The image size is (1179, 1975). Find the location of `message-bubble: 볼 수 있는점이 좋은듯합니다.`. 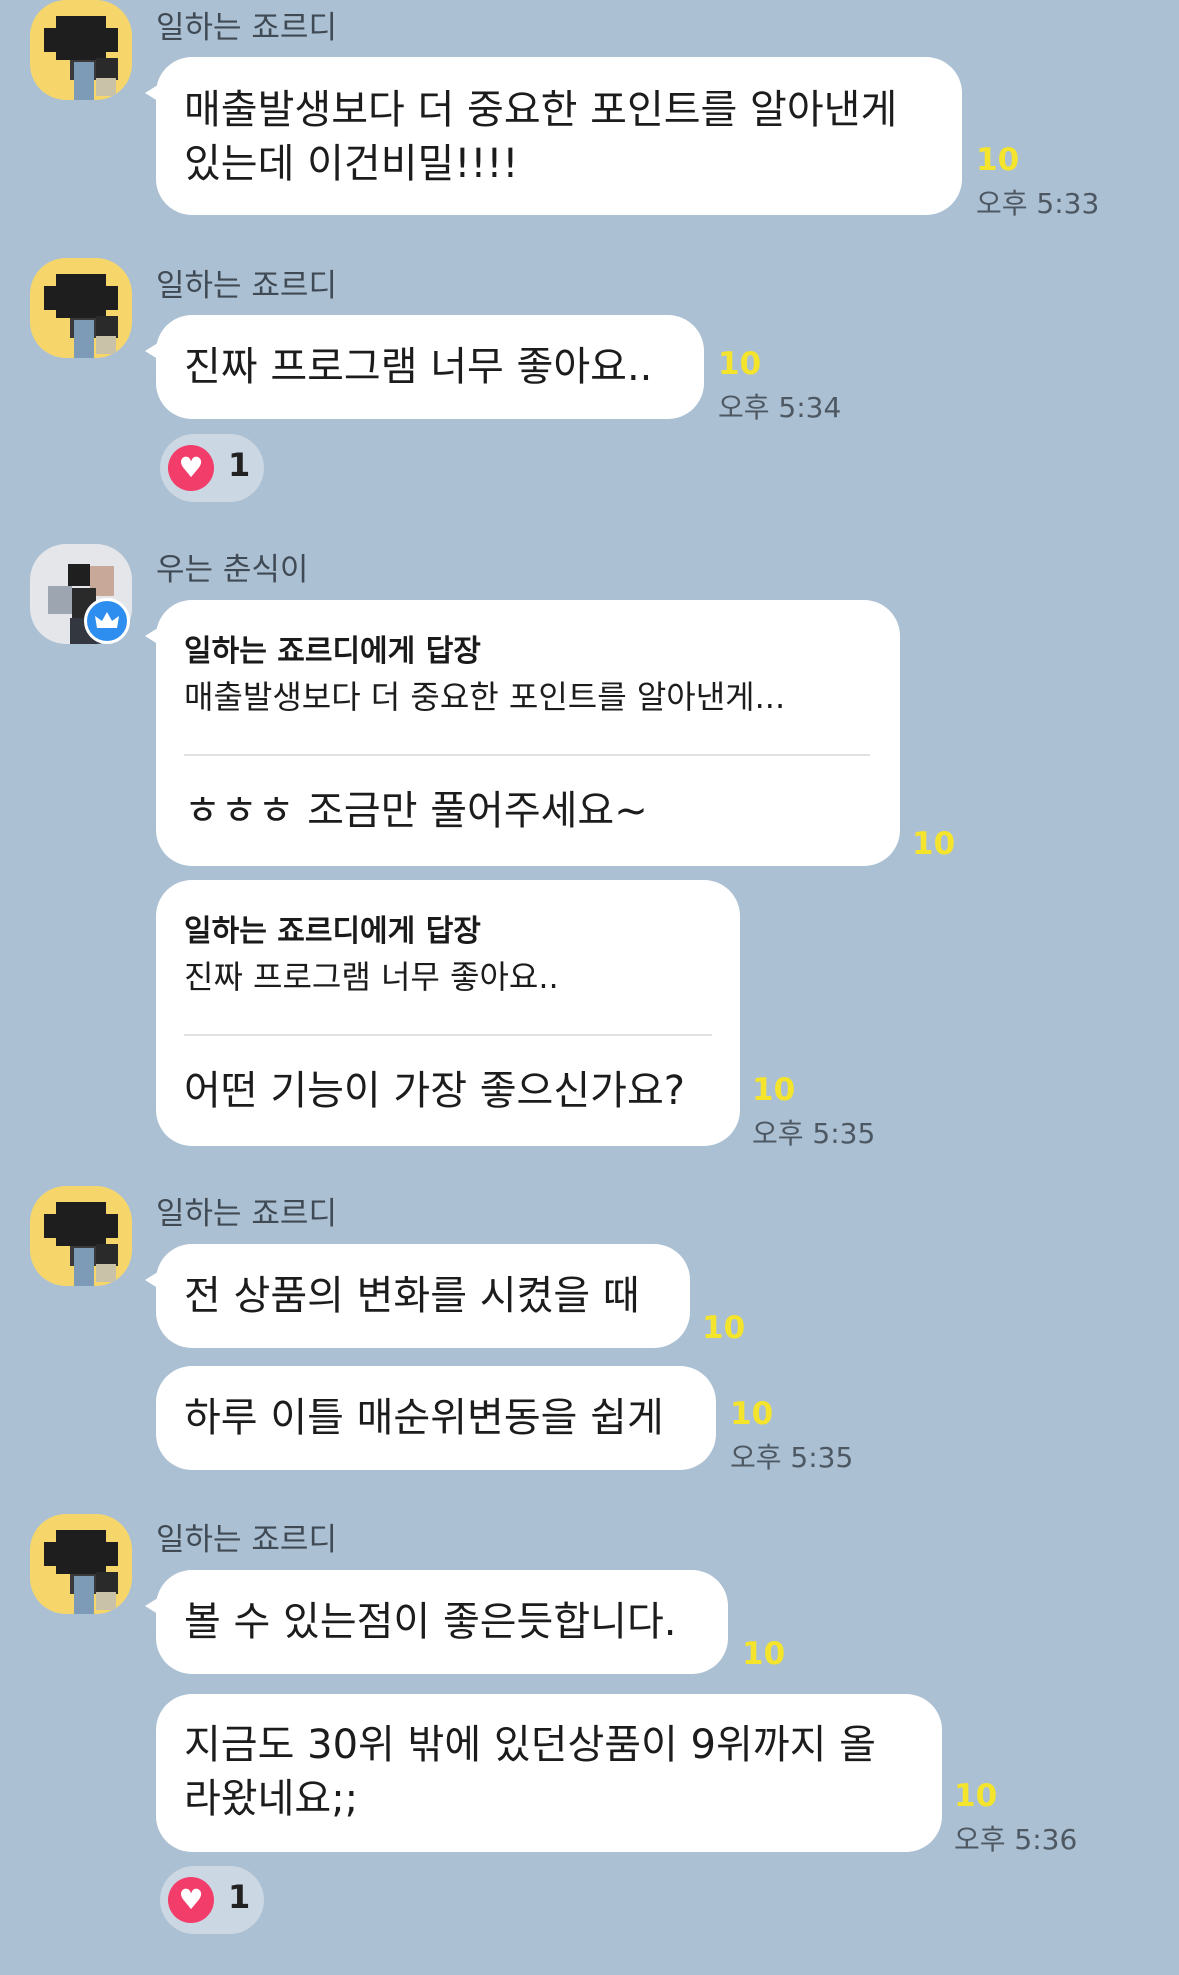

message-bubble: 볼 수 있는점이 좋은듯합니다. is located at coordinates (436, 1622).